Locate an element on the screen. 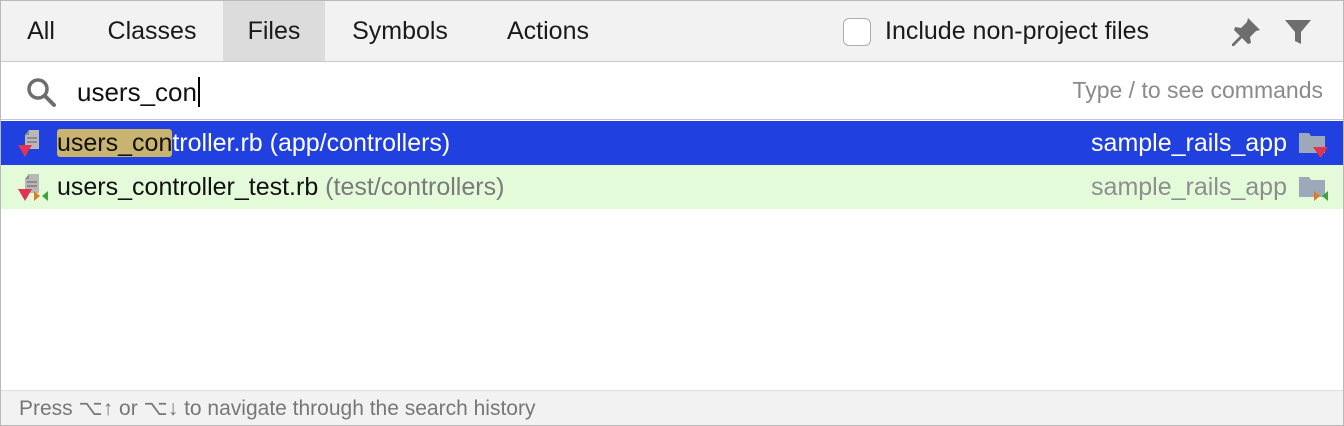 The width and height of the screenshot is (1344, 426). tab-symbols: Symbols is located at coordinates (400, 31).